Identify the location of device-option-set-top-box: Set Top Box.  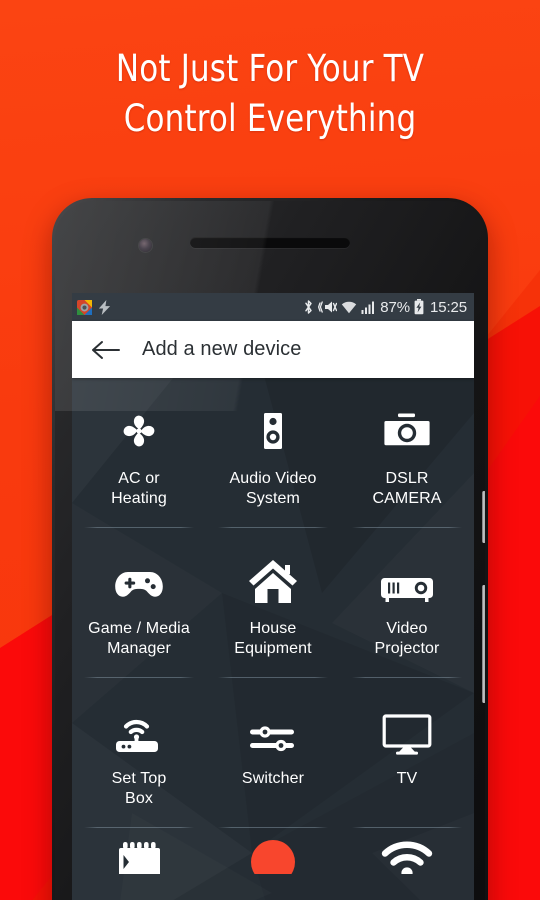
(139, 753).